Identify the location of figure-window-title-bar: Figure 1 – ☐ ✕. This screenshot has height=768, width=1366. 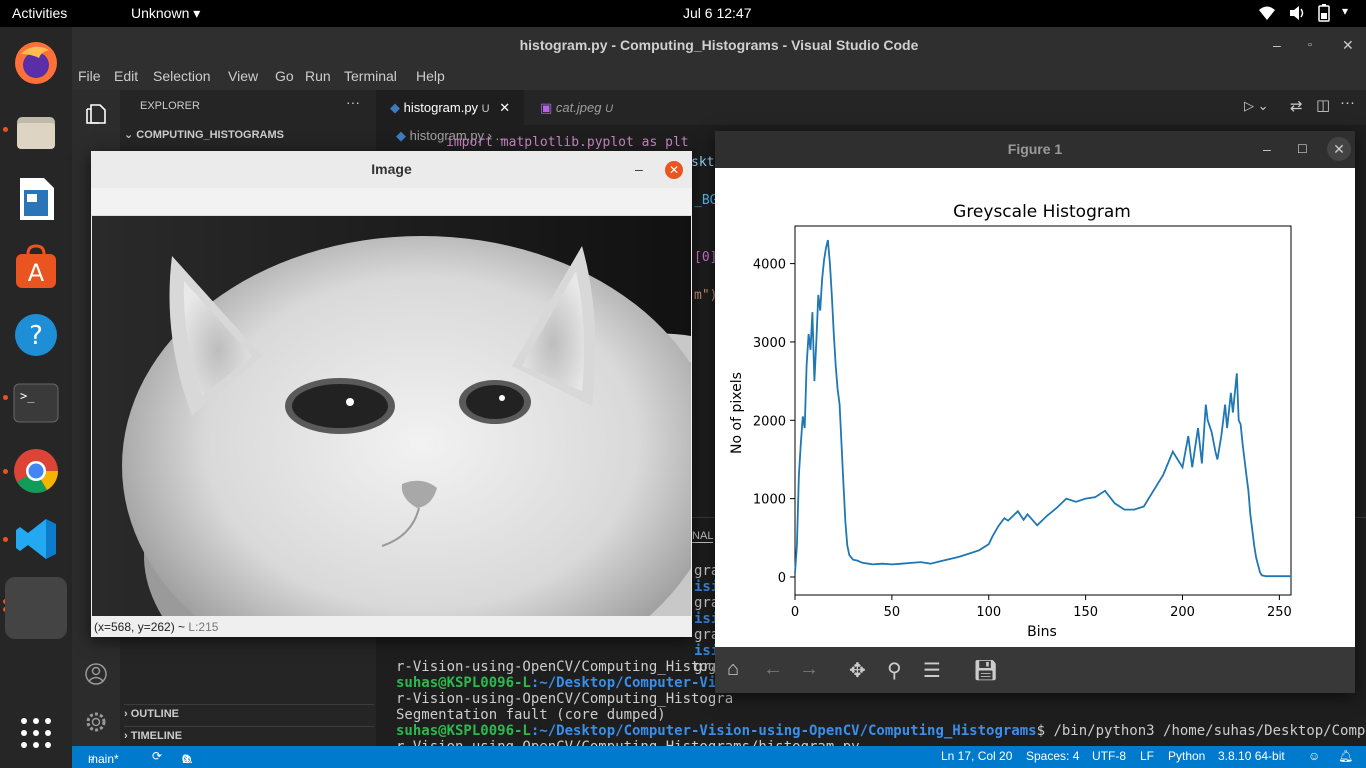
(1035, 149).